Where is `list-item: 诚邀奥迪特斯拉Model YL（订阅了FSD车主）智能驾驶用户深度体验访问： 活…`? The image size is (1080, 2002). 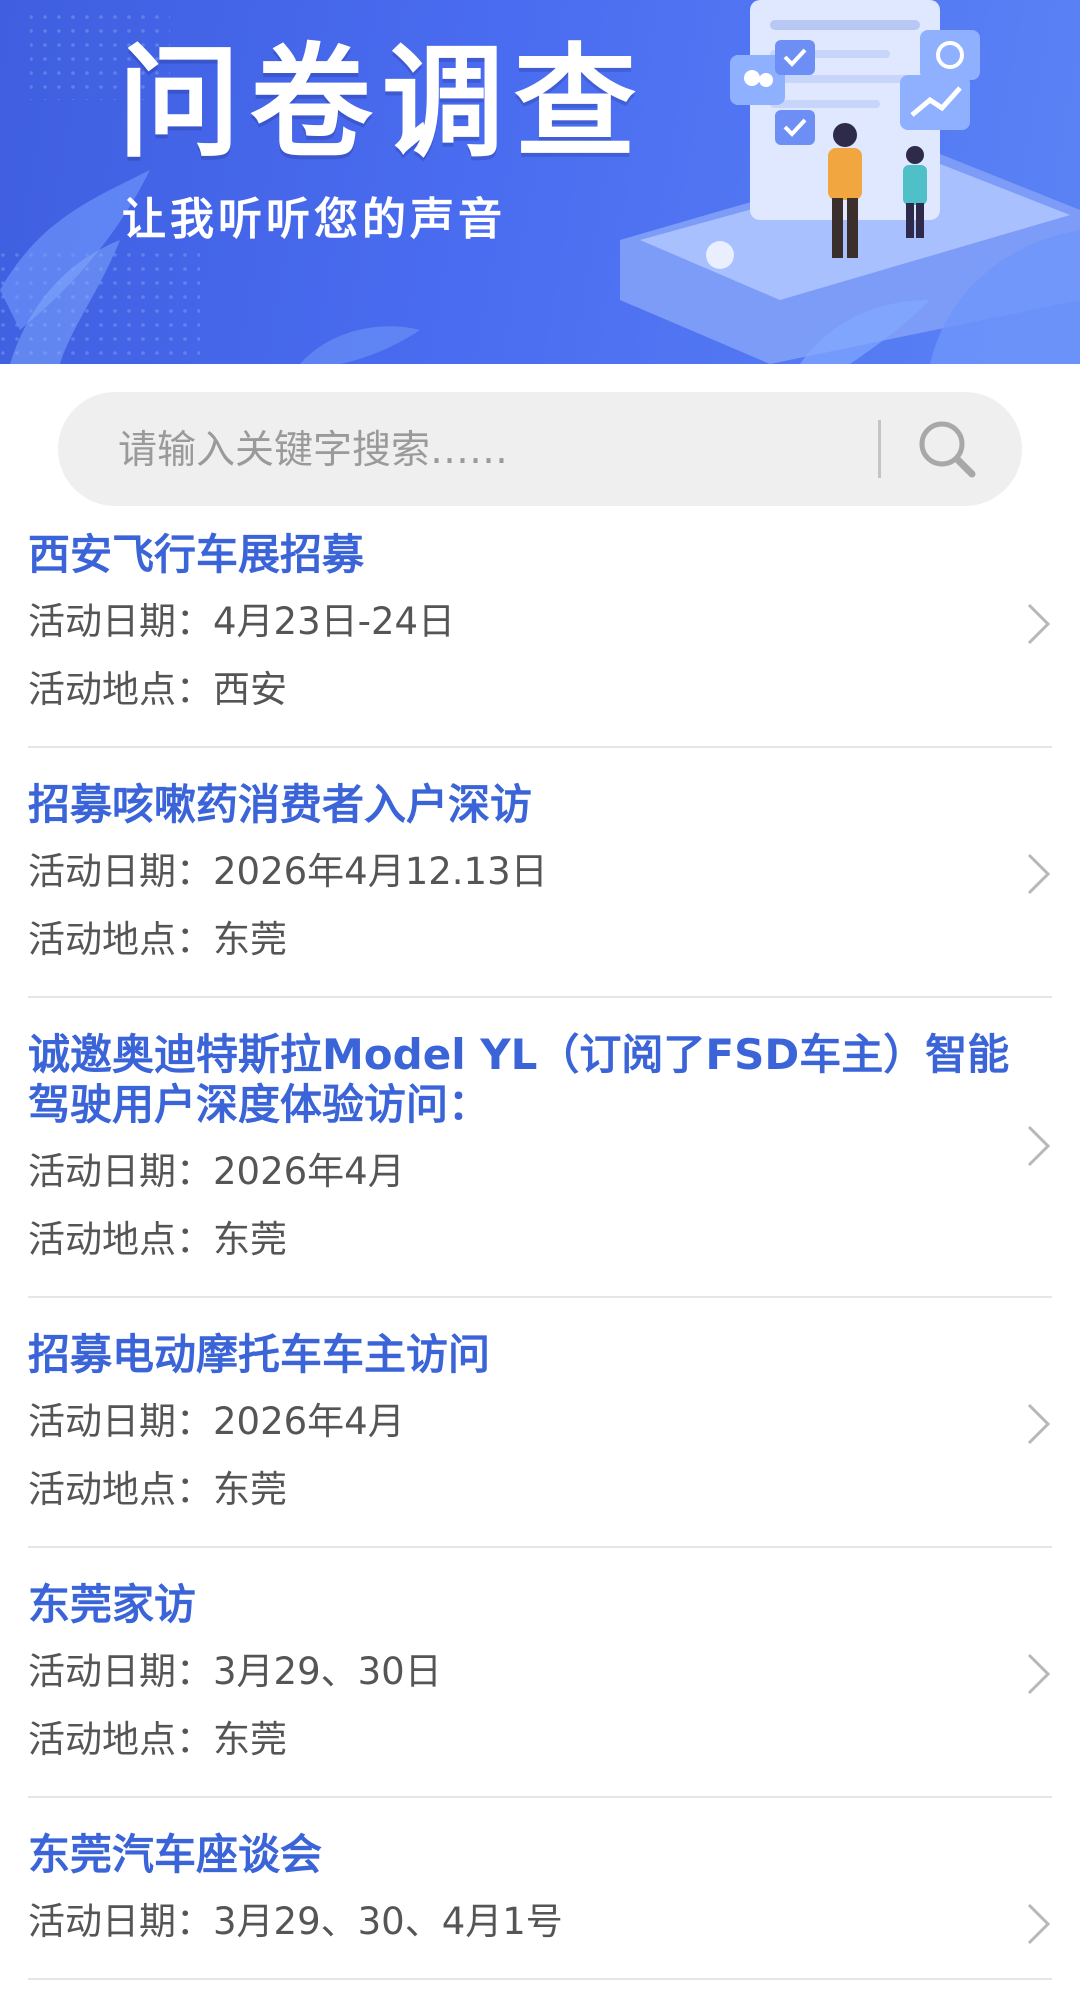 list-item: 诚邀奥迪特斯拉Model YL（订阅了FSD车主）智能驾驶用户深度体验访问： 活… is located at coordinates (540, 1159).